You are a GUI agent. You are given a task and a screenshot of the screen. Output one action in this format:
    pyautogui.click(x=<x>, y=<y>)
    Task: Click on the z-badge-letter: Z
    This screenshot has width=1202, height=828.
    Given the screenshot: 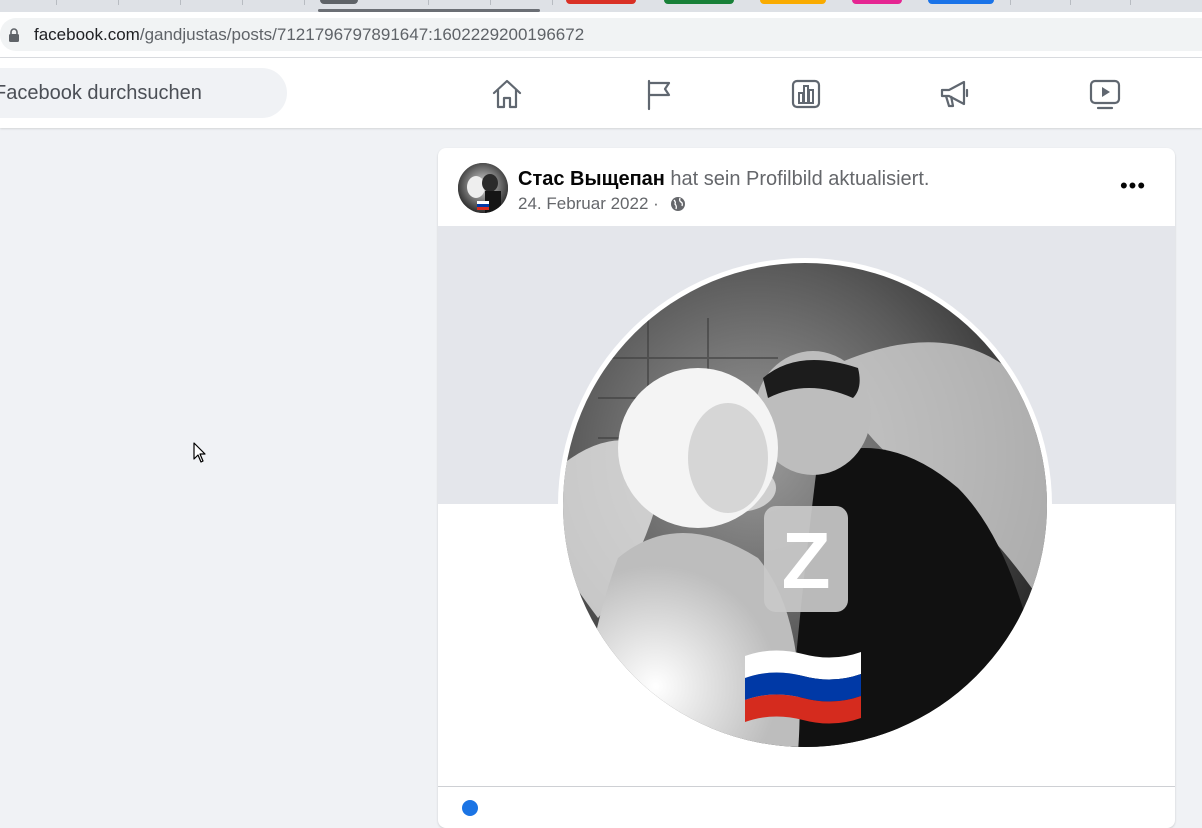 What is the action you would take?
    pyautogui.click(x=806, y=560)
    